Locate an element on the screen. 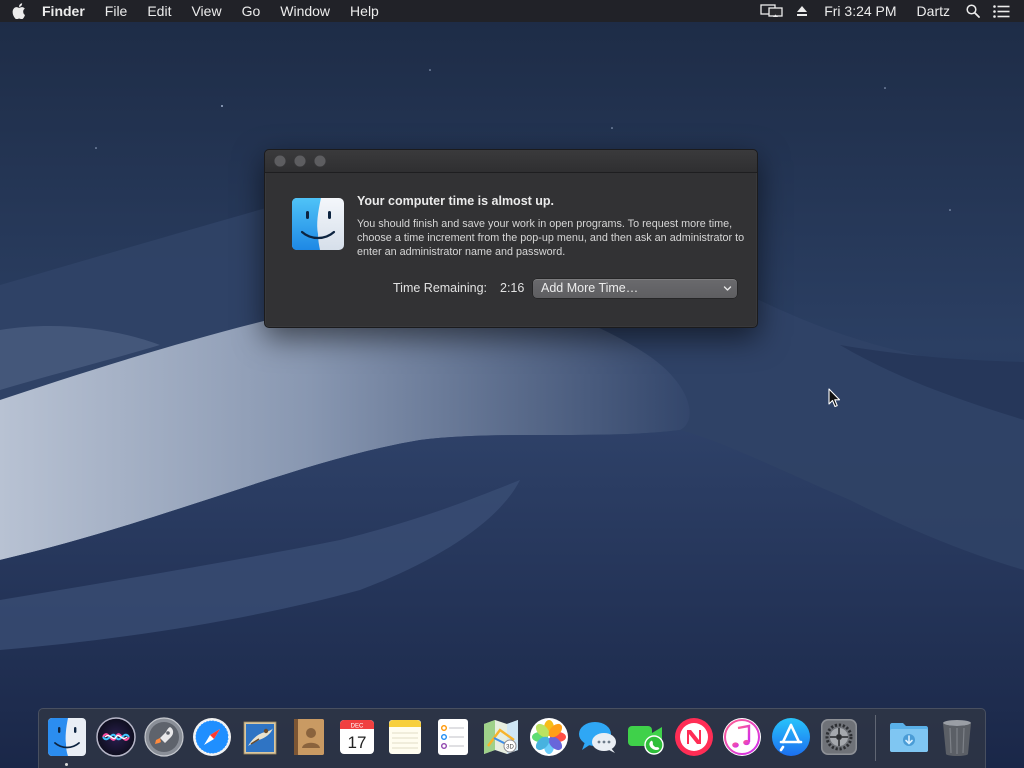  time-remaining-value: 2:16 is located at coordinates (512, 288).